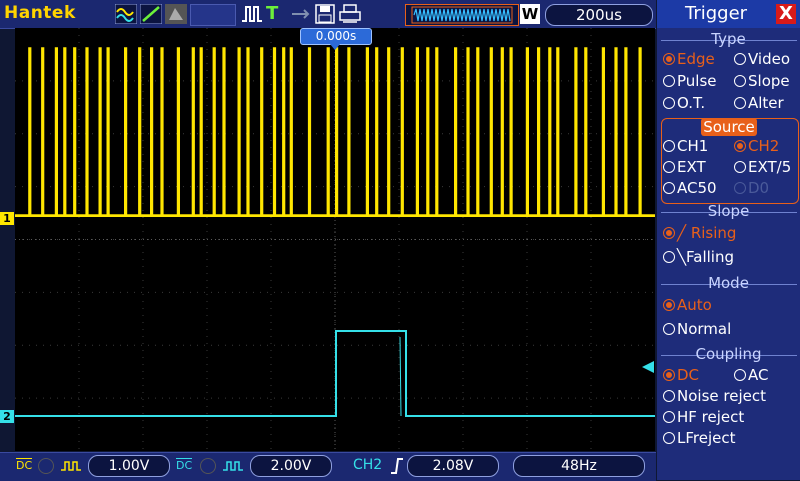 The width and height of the screenshot is (800, 481). What do you see at coordinates (682, 257) in the screenshot?
I see `falling-slope-icon: ╲` at bounding box center [682, 257].